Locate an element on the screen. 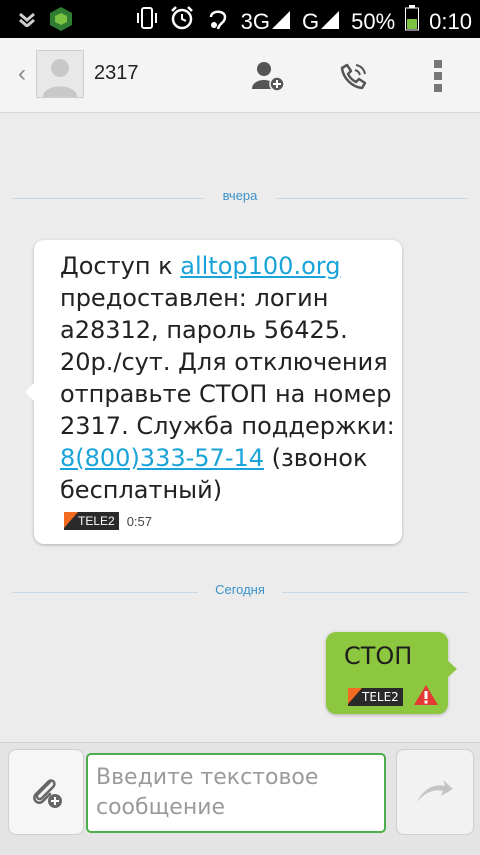 Image resolution: width=480 pixels, height=855 pixels. date-separator-today: Сегодня is located at coordinates (240, 592).